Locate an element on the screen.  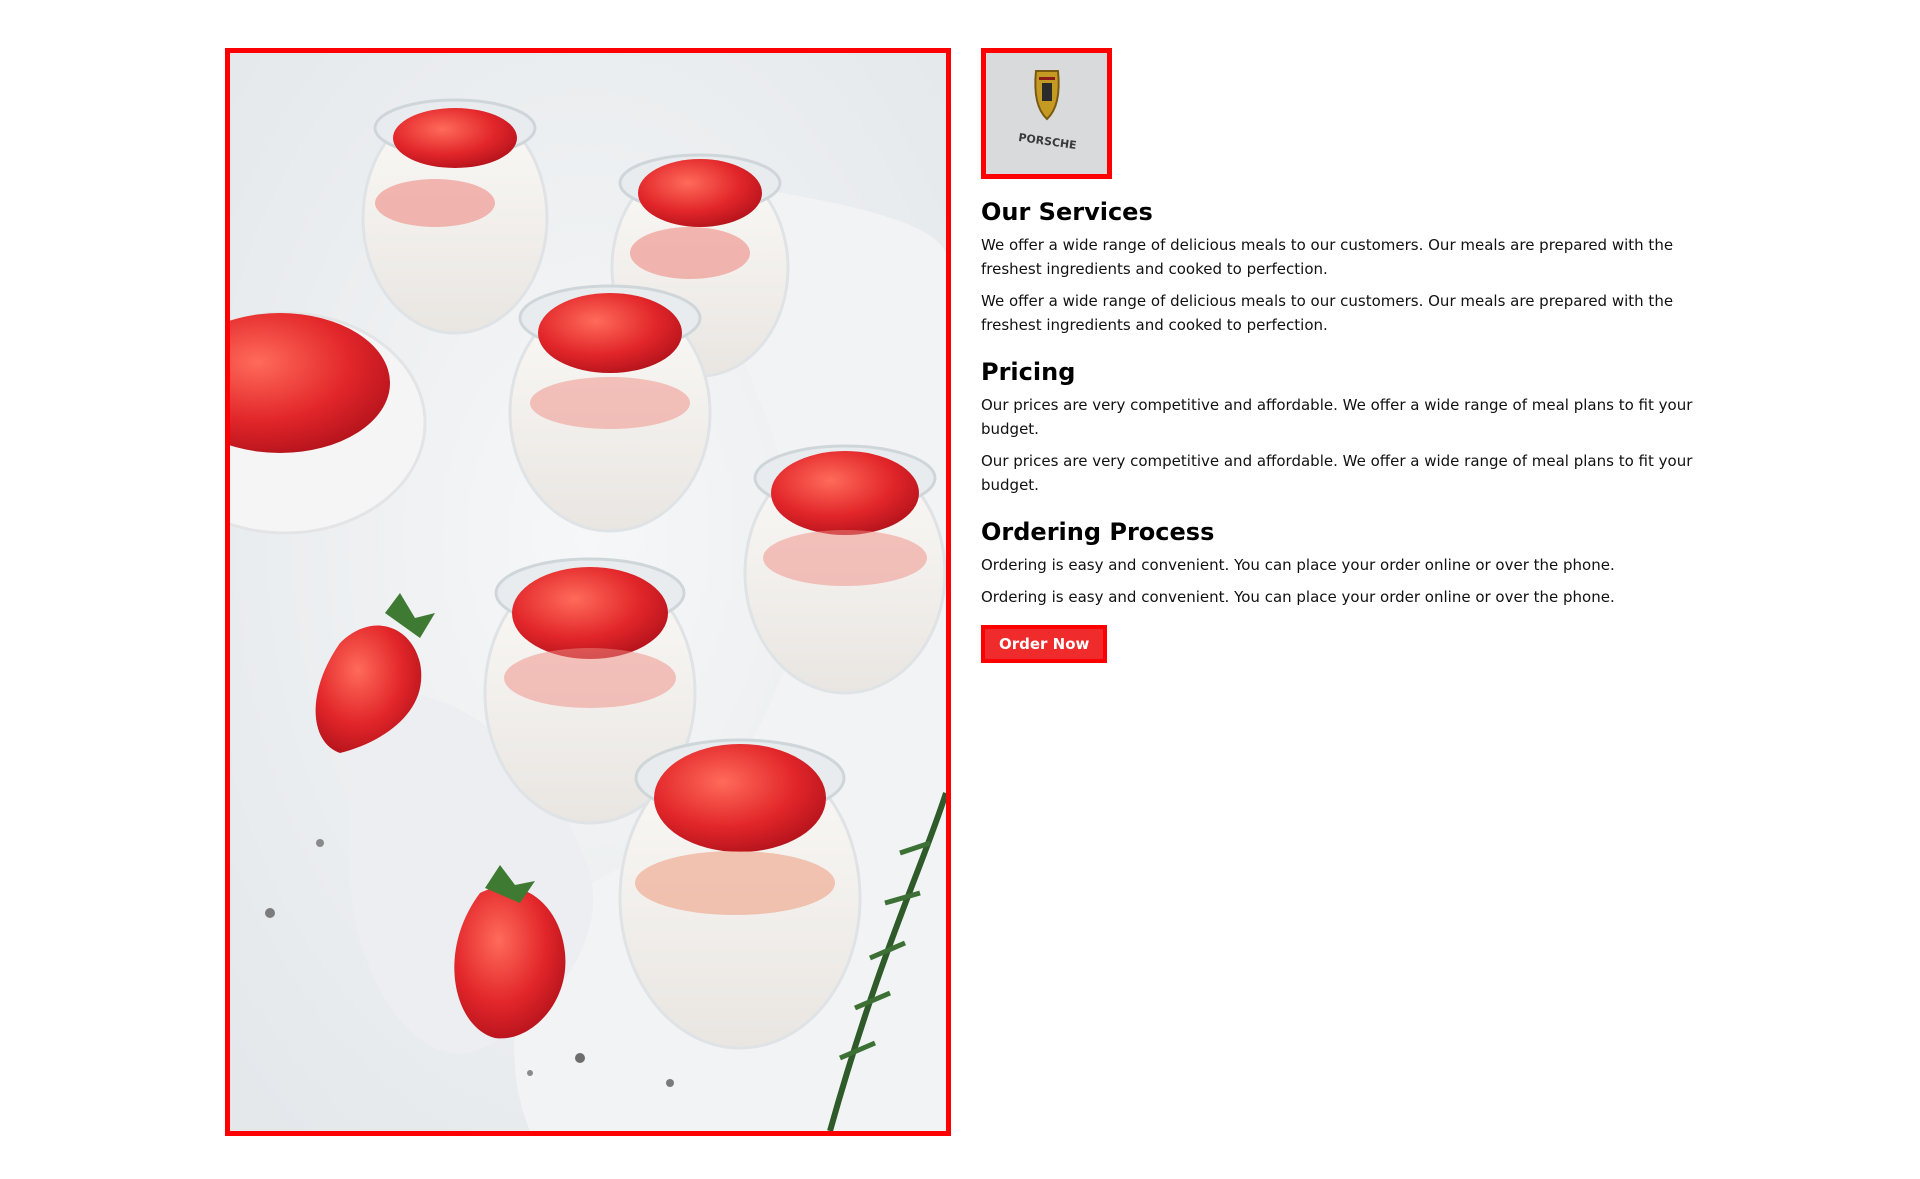
section-title: Pricing is located at coordinates (1028, 372).